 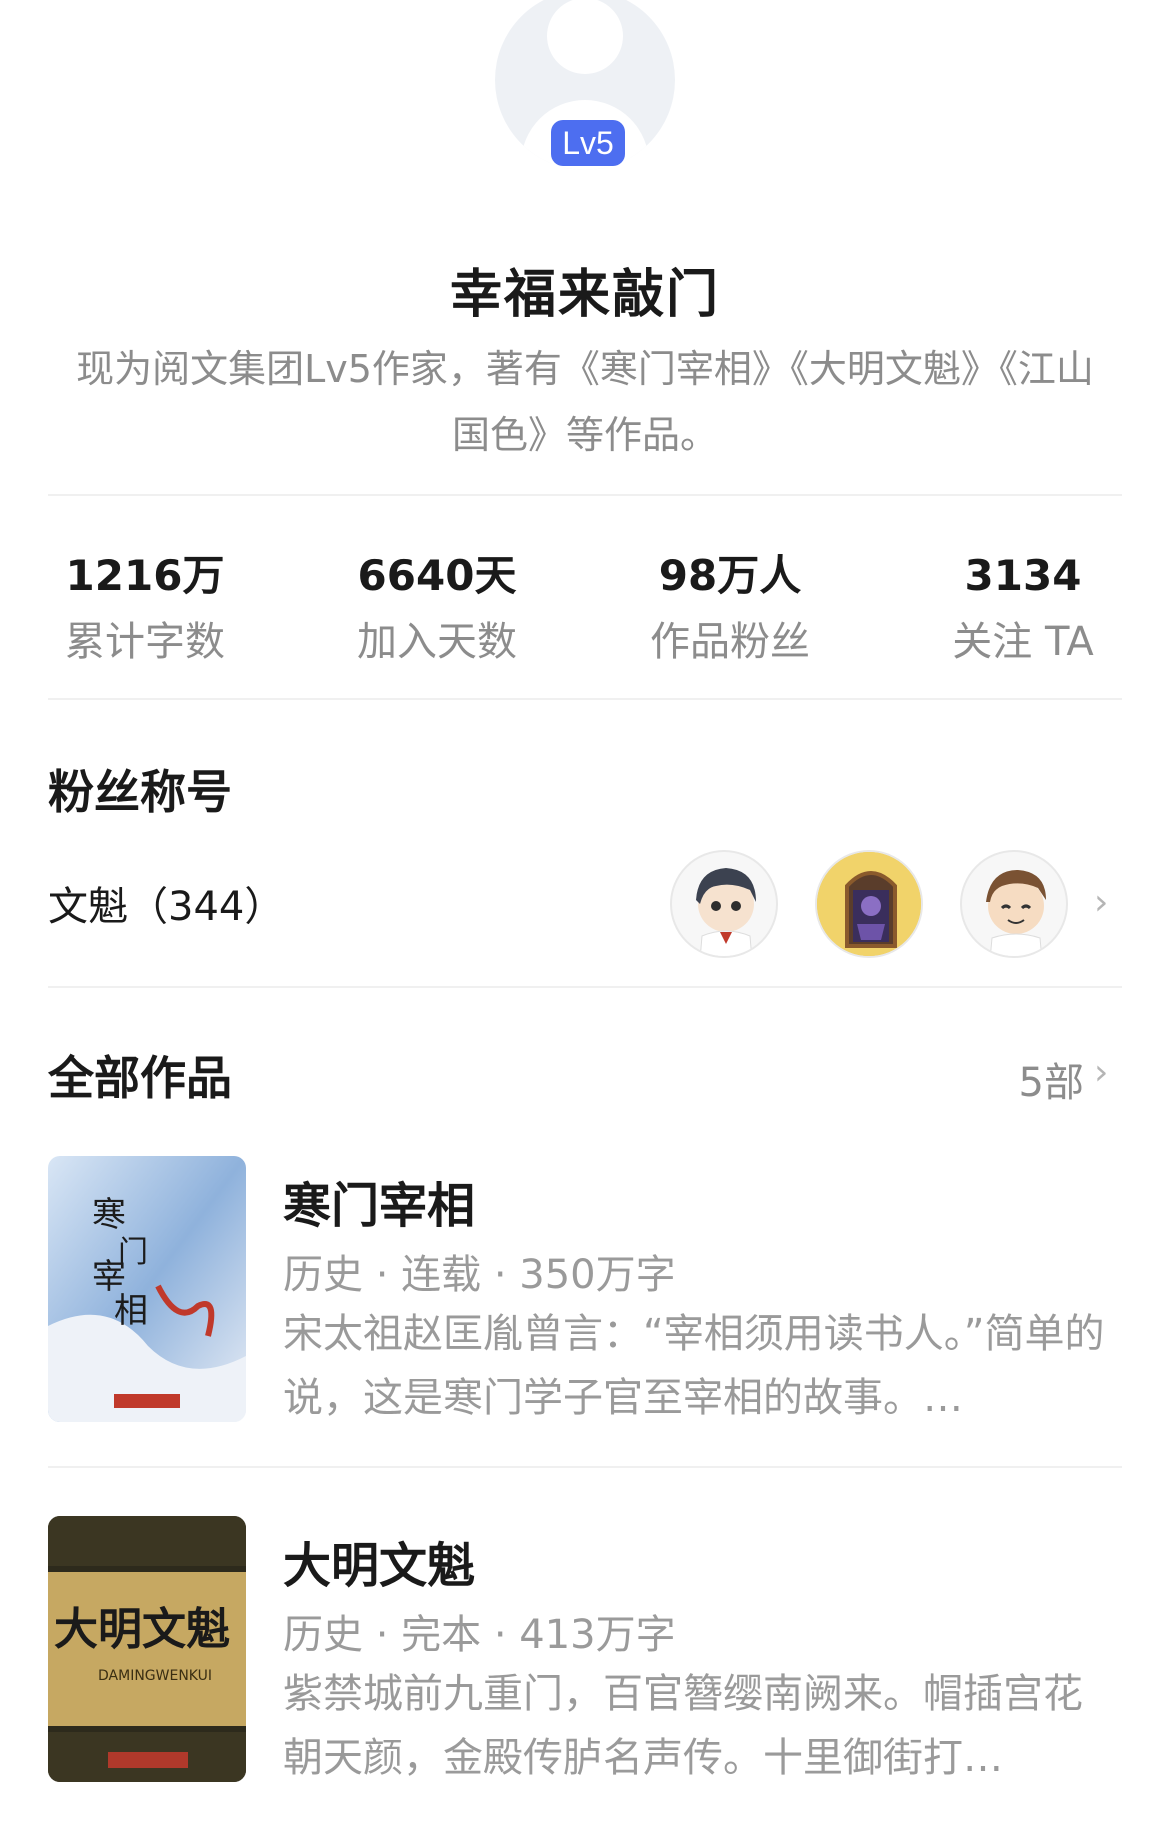 What do you see at coordinates (379, 1206) in the screenshot?
I see `book-title: 寒门宰相` at bounding box center [379, 1206].